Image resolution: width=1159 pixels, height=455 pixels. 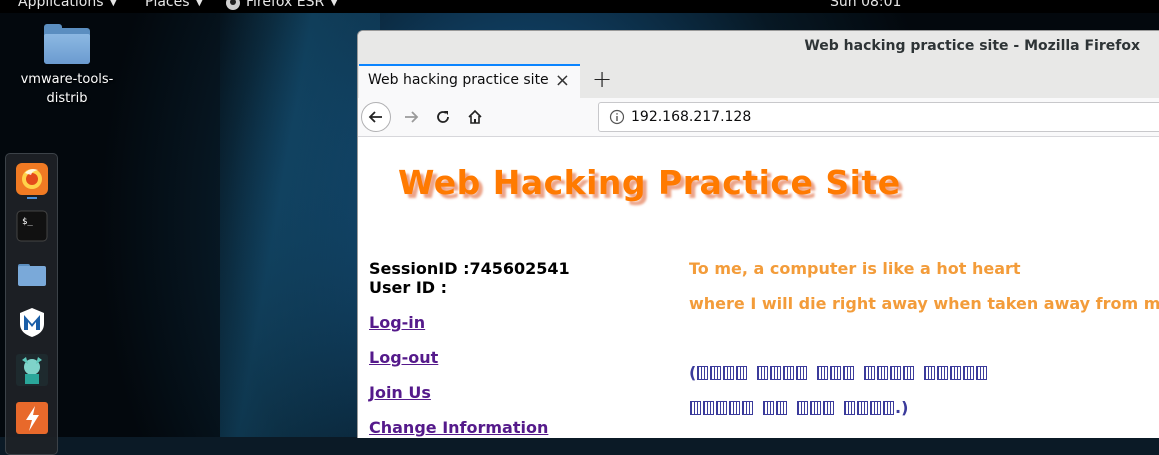 I want to click on firefox-app-menu: Firefox ESR ▼, so click(x=282, y=5).